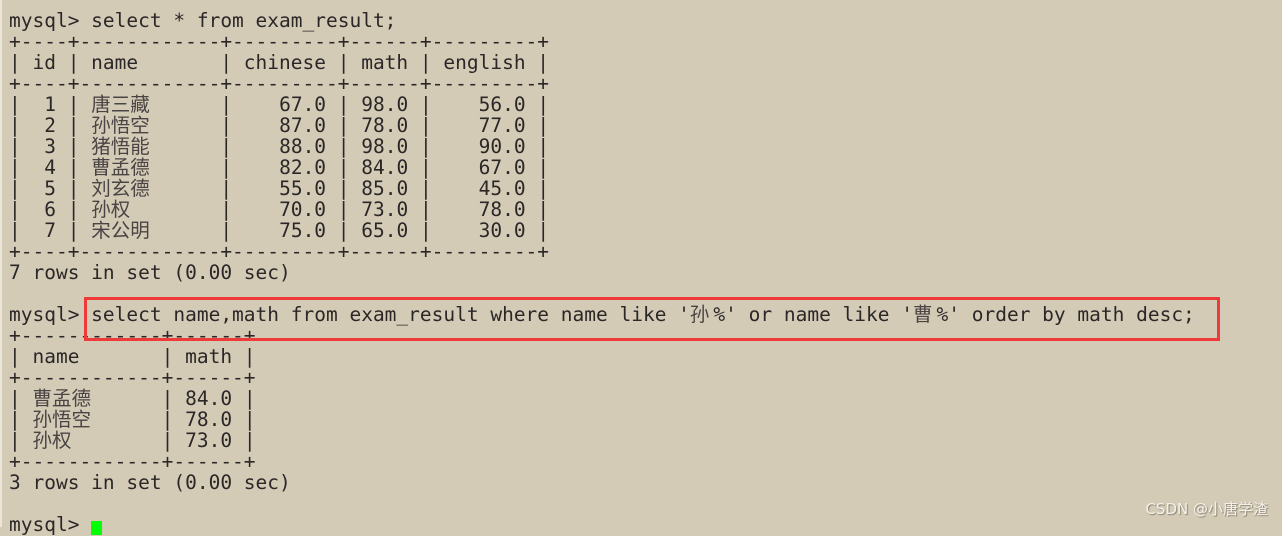  I want to click on prompt-line: mysql>, so click(602, 524).